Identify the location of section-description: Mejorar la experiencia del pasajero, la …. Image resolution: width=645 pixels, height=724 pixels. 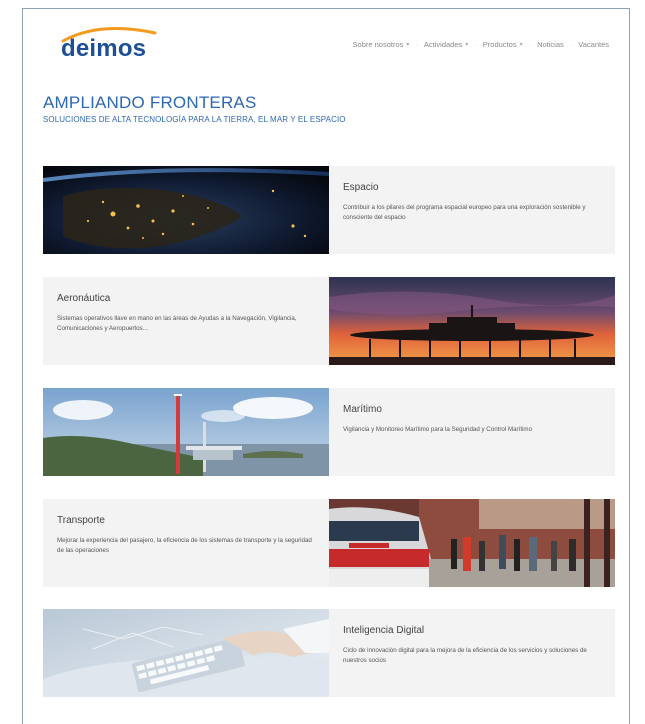
(184, 545).